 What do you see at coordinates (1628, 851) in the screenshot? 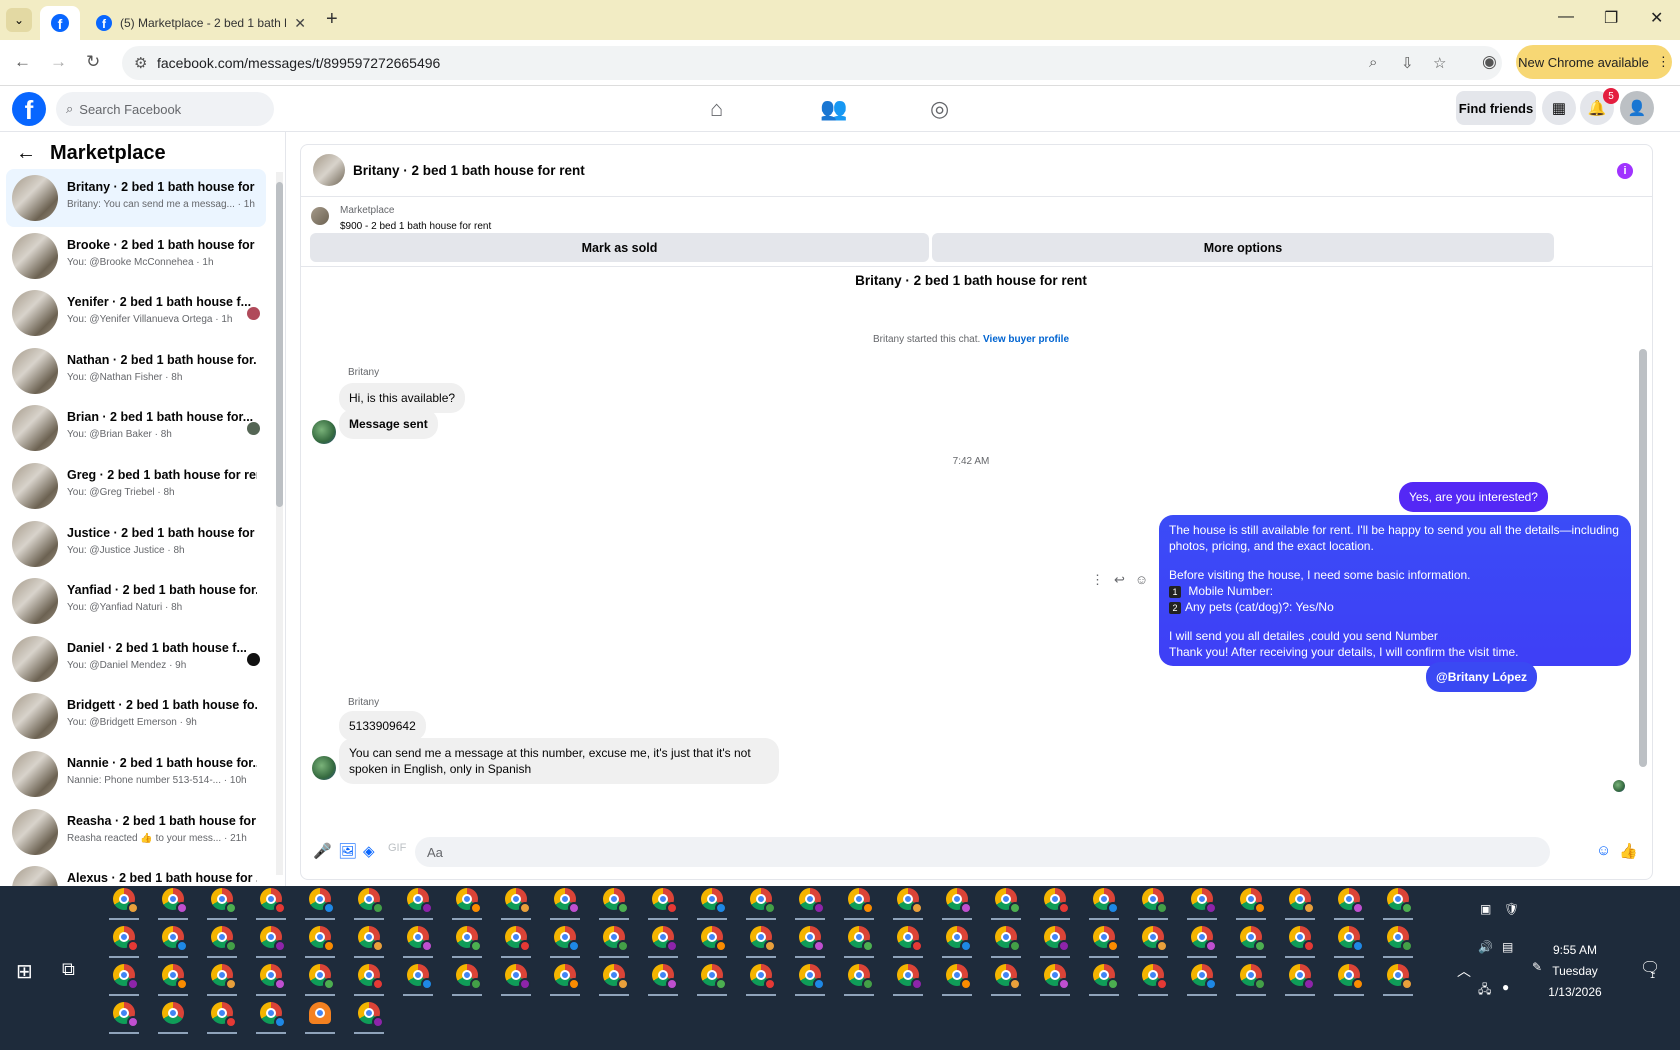
I see `like-icon: 👍` at bounding box center [1628, 851].